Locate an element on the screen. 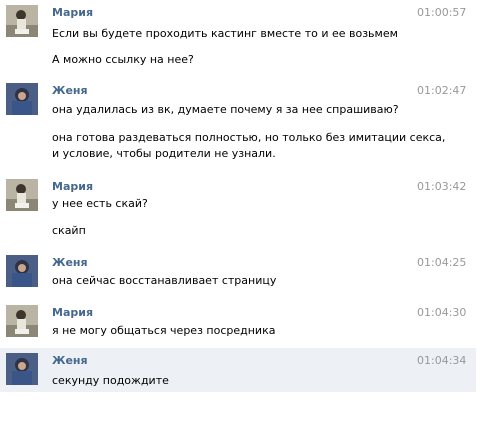  timestamp: 01:00:57 is located at coordinates (442, 12).